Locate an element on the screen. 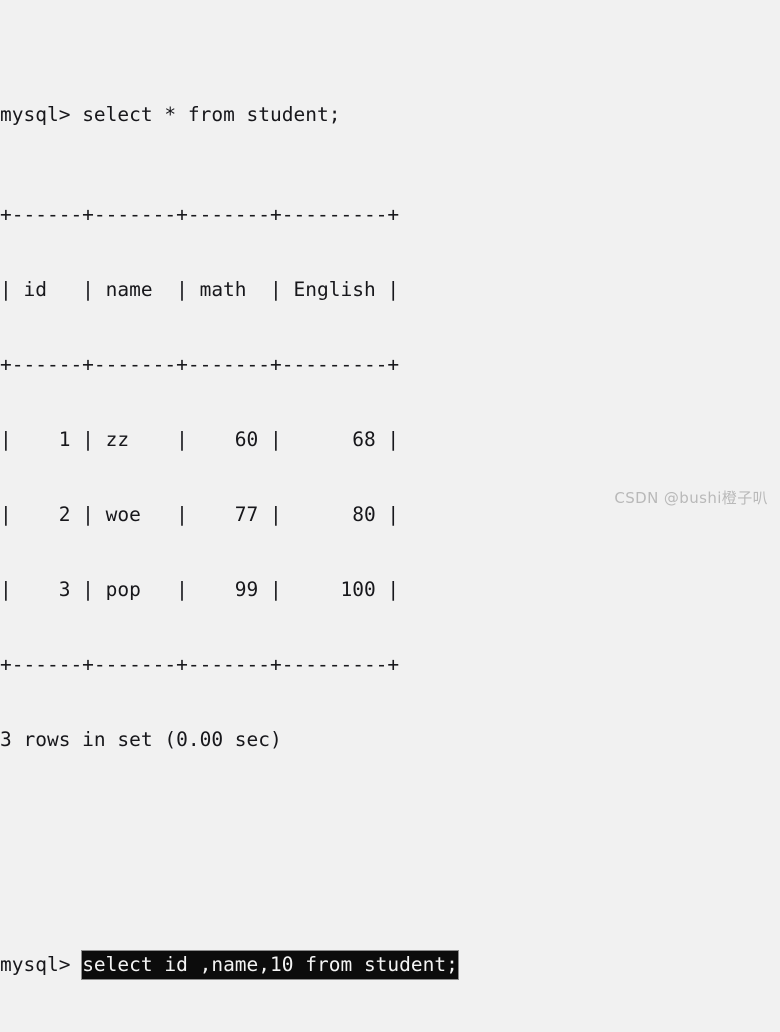  table1-header-row: | id | name | math | English | is located at coordinates (200, 289).